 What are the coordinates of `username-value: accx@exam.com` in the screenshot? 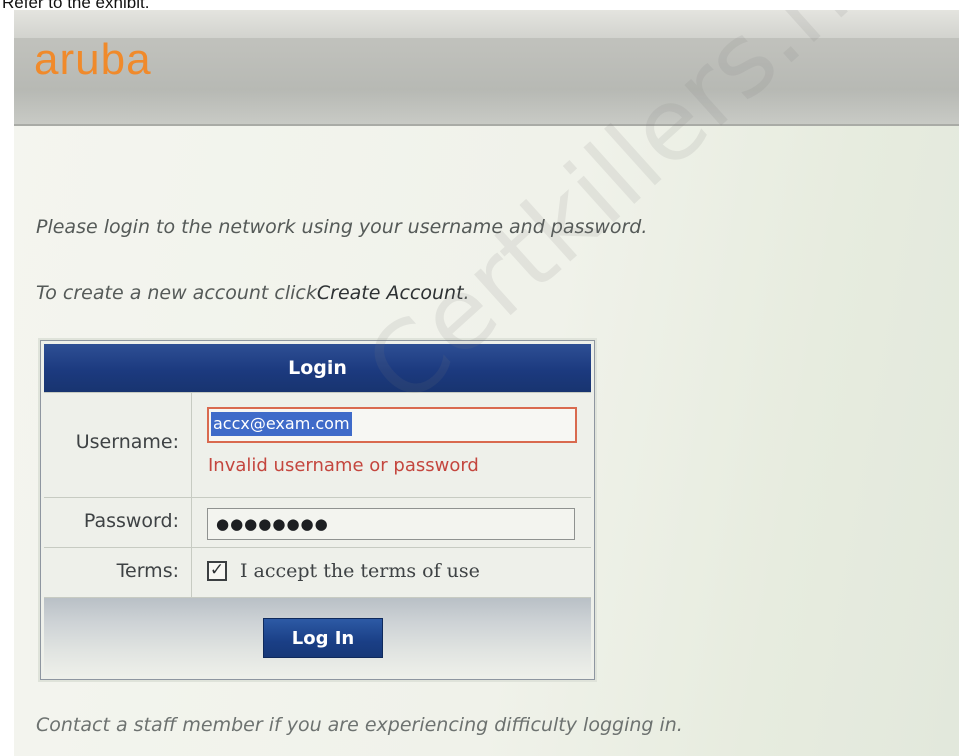 It's located at (281, 424).